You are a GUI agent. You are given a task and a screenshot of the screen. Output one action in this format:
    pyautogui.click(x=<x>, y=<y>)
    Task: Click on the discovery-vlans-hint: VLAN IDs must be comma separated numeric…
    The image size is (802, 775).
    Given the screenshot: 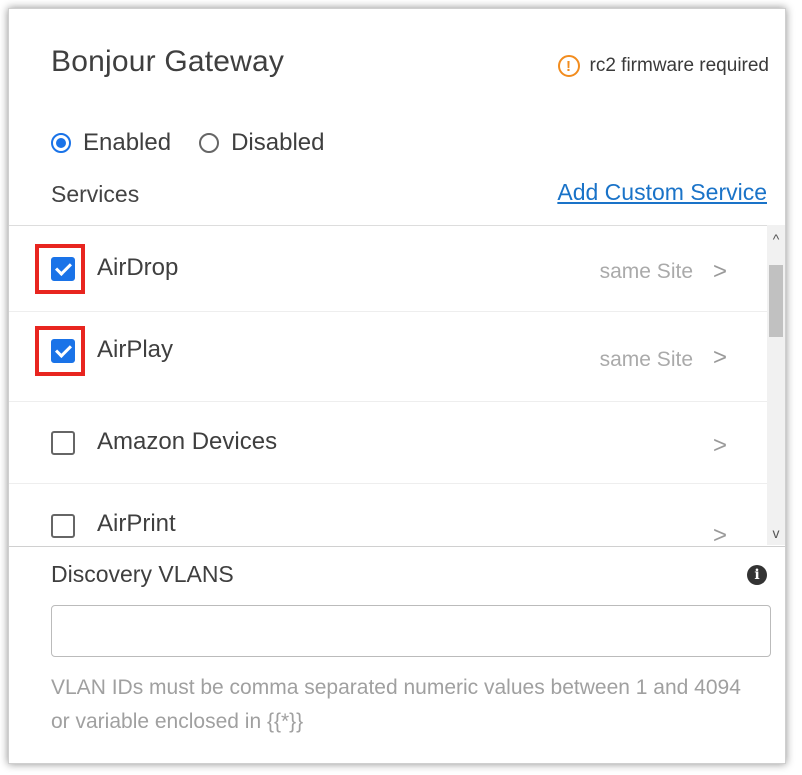 What is the action you would take?
    pyautogui.click(x=396, y=704)
    